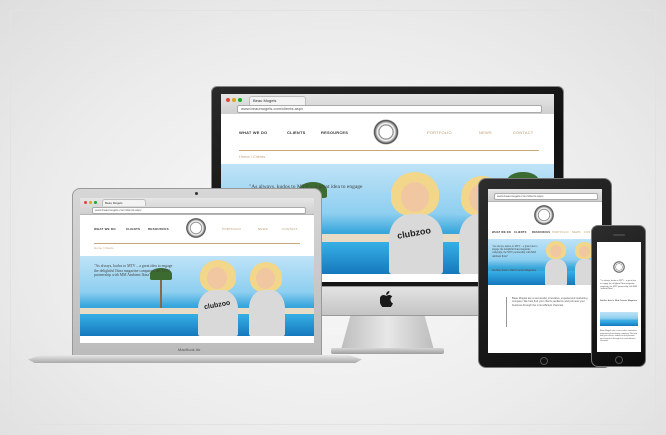 This screenshot has width=666, height=435. I want to click on macbook-browser-tab: Beau Mogels, so click(124, 202).